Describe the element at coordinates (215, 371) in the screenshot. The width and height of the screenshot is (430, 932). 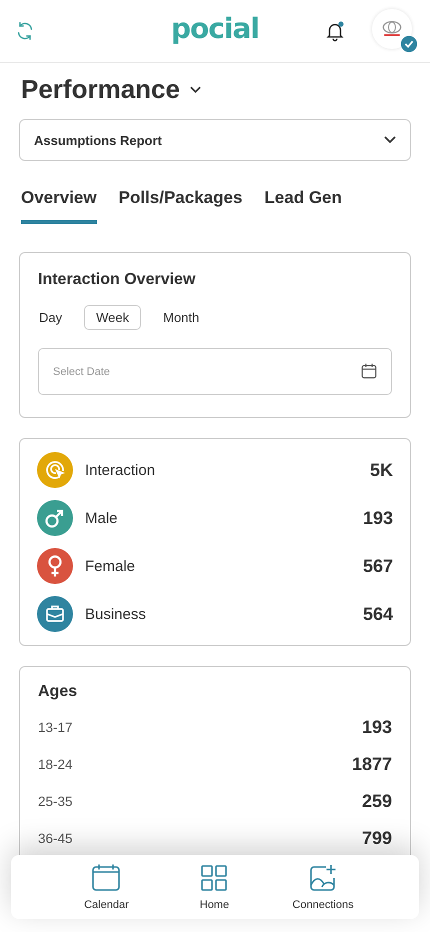
I see `date-field: Select Date` at that location.